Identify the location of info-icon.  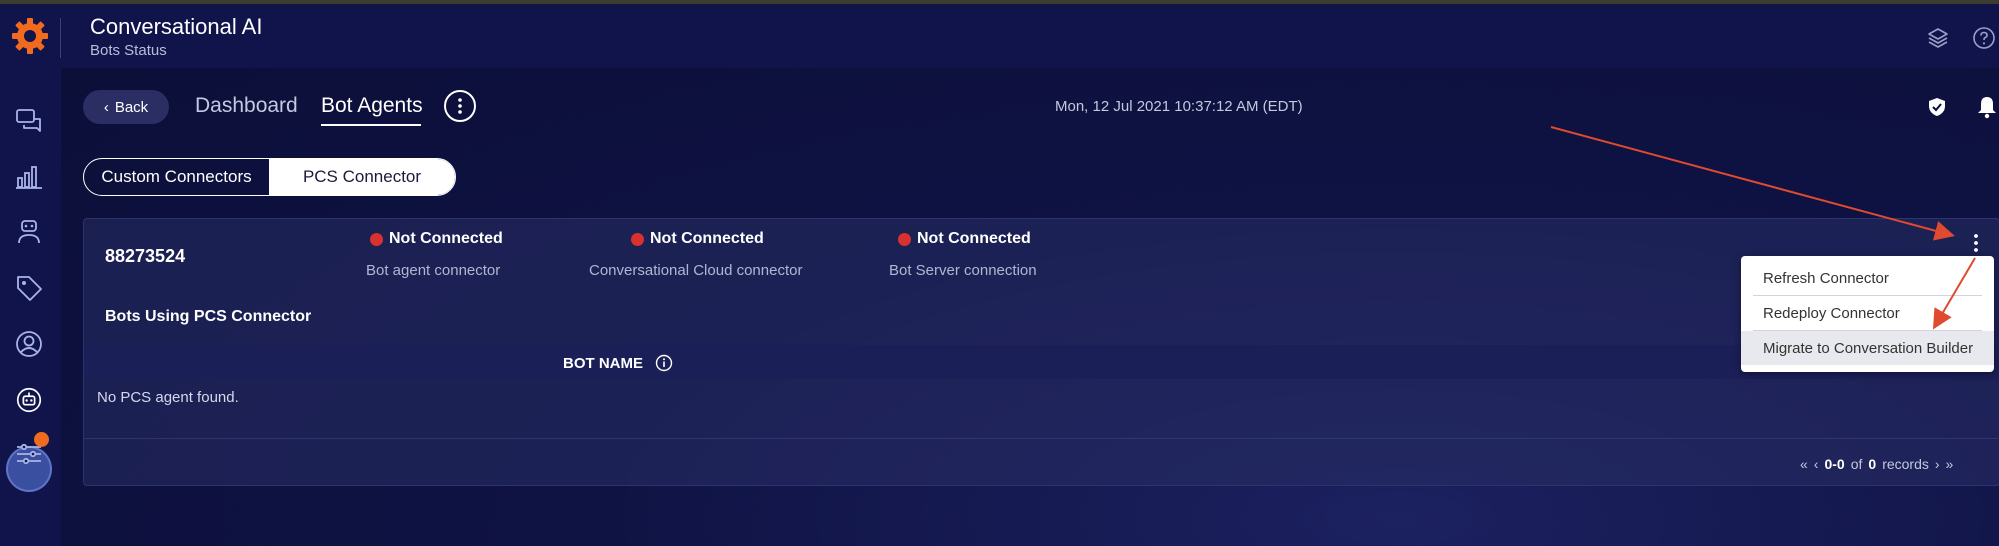
(664, 363).